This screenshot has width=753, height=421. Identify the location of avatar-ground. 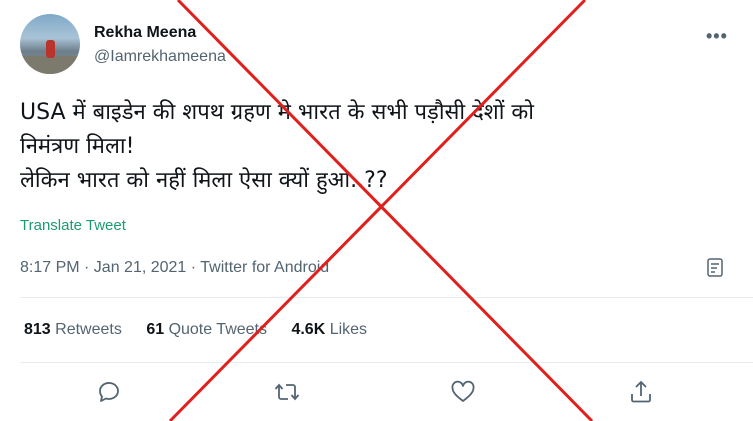
(50, 65).